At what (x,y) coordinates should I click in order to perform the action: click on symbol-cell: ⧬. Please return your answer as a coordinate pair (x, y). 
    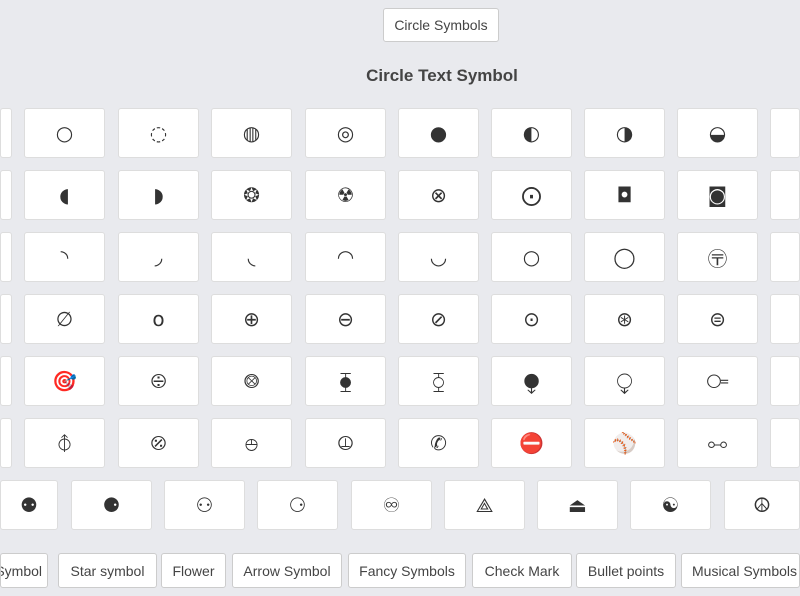
    Looking at the image, I should click on (624, 381).